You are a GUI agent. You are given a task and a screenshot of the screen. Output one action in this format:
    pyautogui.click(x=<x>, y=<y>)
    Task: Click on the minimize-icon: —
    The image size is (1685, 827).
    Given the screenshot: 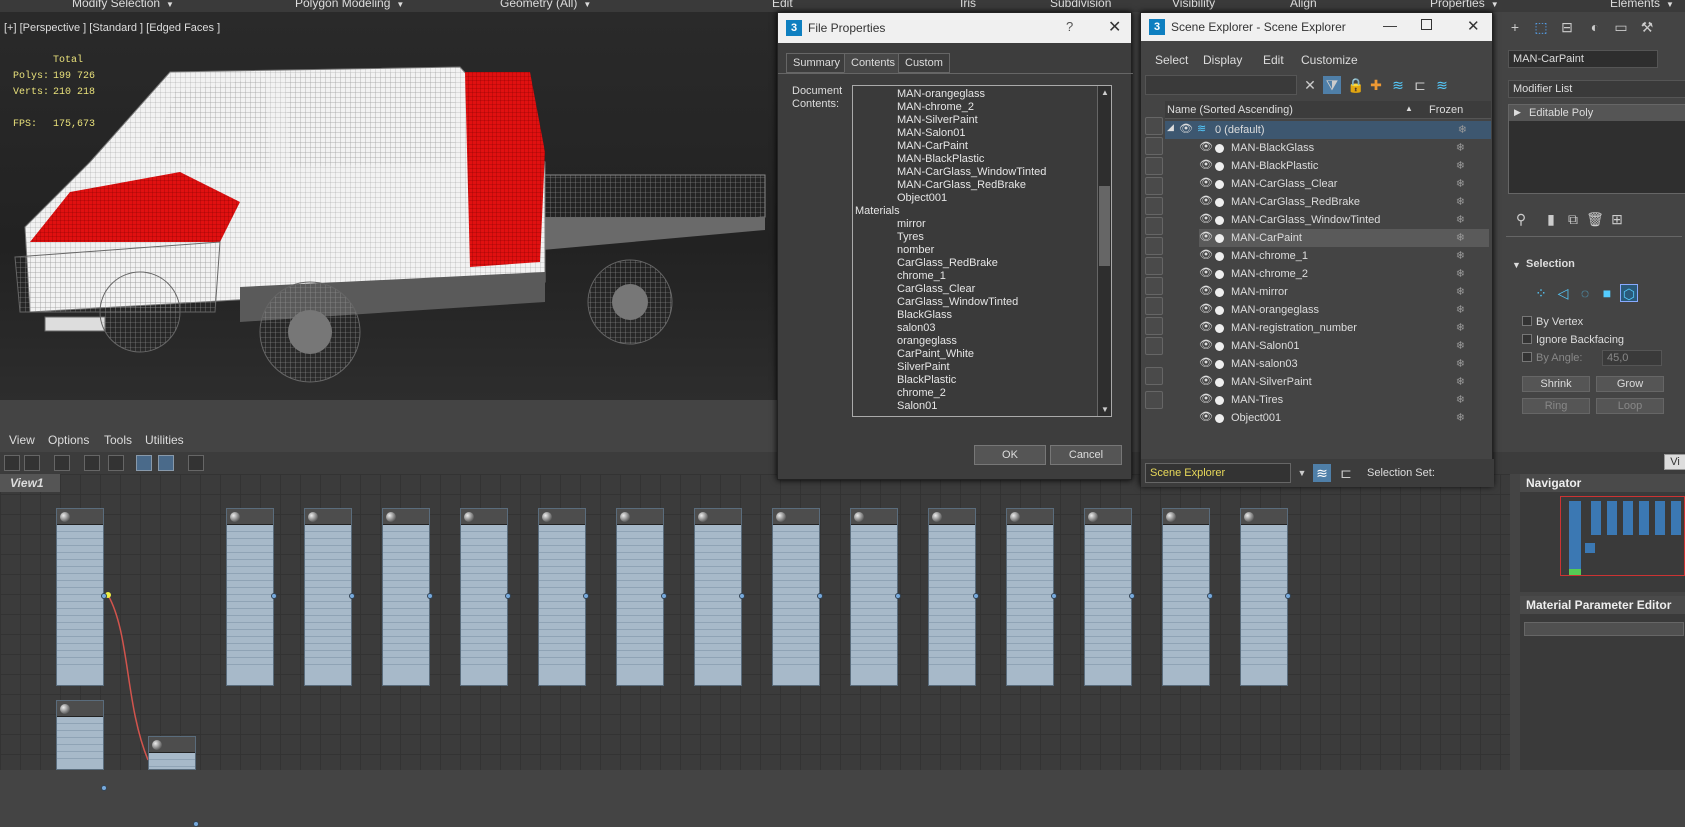 What is the action you would take?
    pyautogui.click(x=1390, y=25)
    